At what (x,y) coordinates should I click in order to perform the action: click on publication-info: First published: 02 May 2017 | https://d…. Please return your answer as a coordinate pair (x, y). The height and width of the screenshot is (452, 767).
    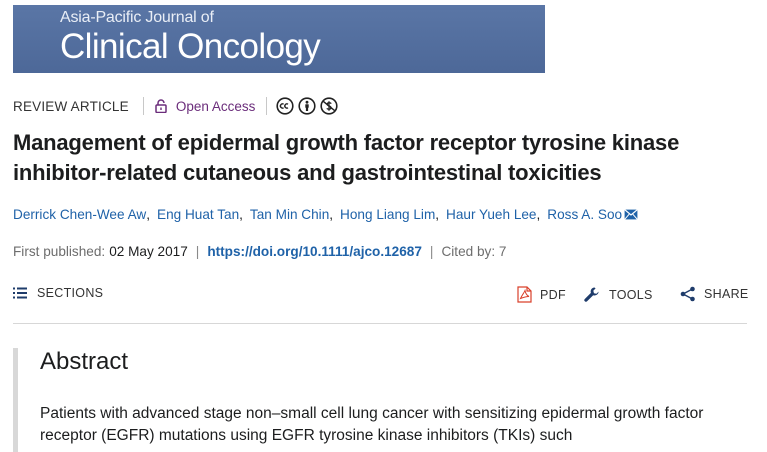
    Looking at the image, I should click on (259, 251).